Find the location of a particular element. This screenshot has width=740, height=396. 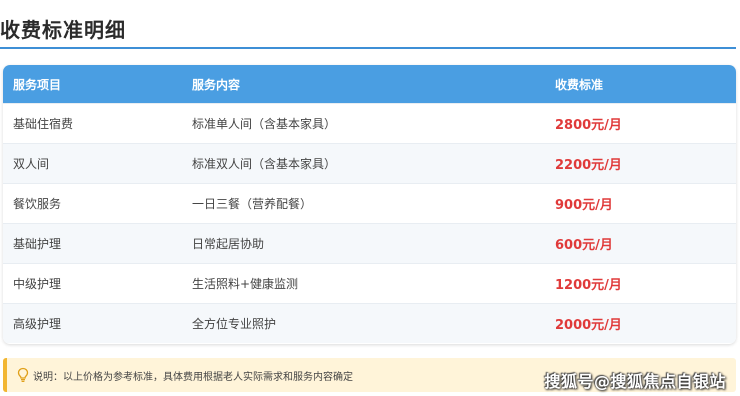

cell-service-item: 基础住宿费 is located at coordinates (43, 124).